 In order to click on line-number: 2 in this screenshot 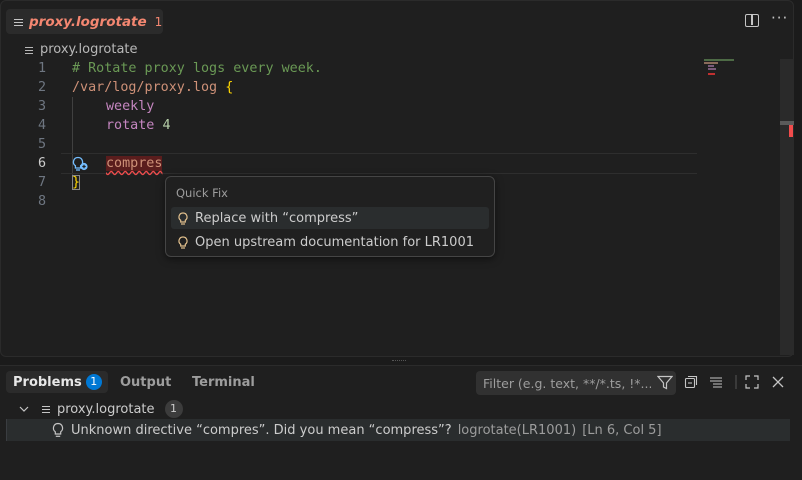, I will do `click(41, 87)`.